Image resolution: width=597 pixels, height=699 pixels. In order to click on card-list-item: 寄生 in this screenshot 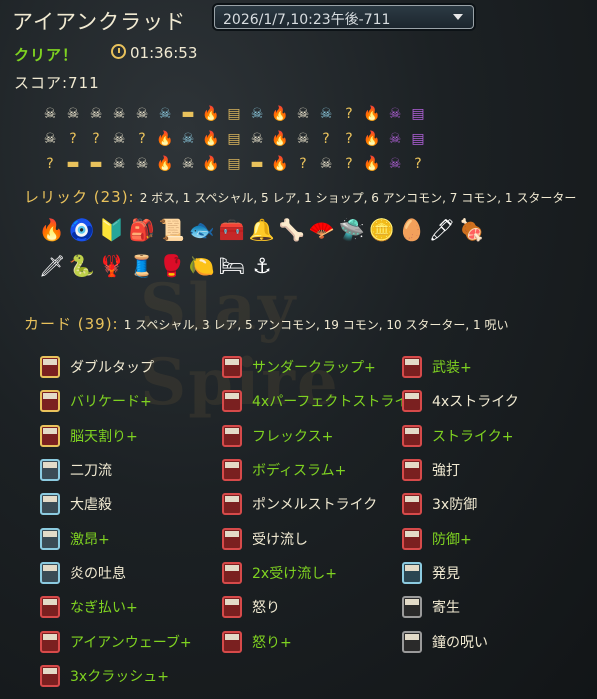, I will do `click(460, 607)`.